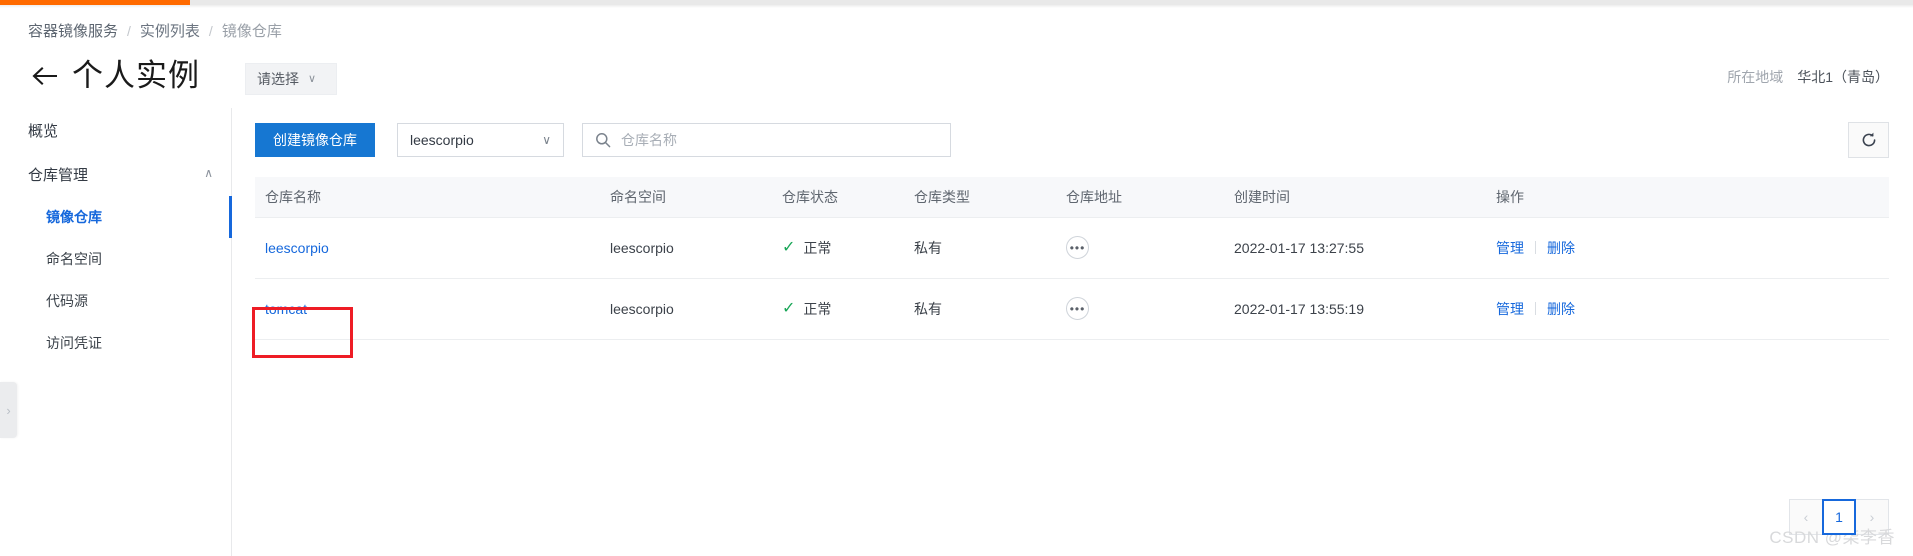 The width and height of the screenshot is (1913, 556). What do you see at coordinates (278, 79) in the screenshot?
I see `instance-select-label: 请选择` at bounding box center [278, 79].